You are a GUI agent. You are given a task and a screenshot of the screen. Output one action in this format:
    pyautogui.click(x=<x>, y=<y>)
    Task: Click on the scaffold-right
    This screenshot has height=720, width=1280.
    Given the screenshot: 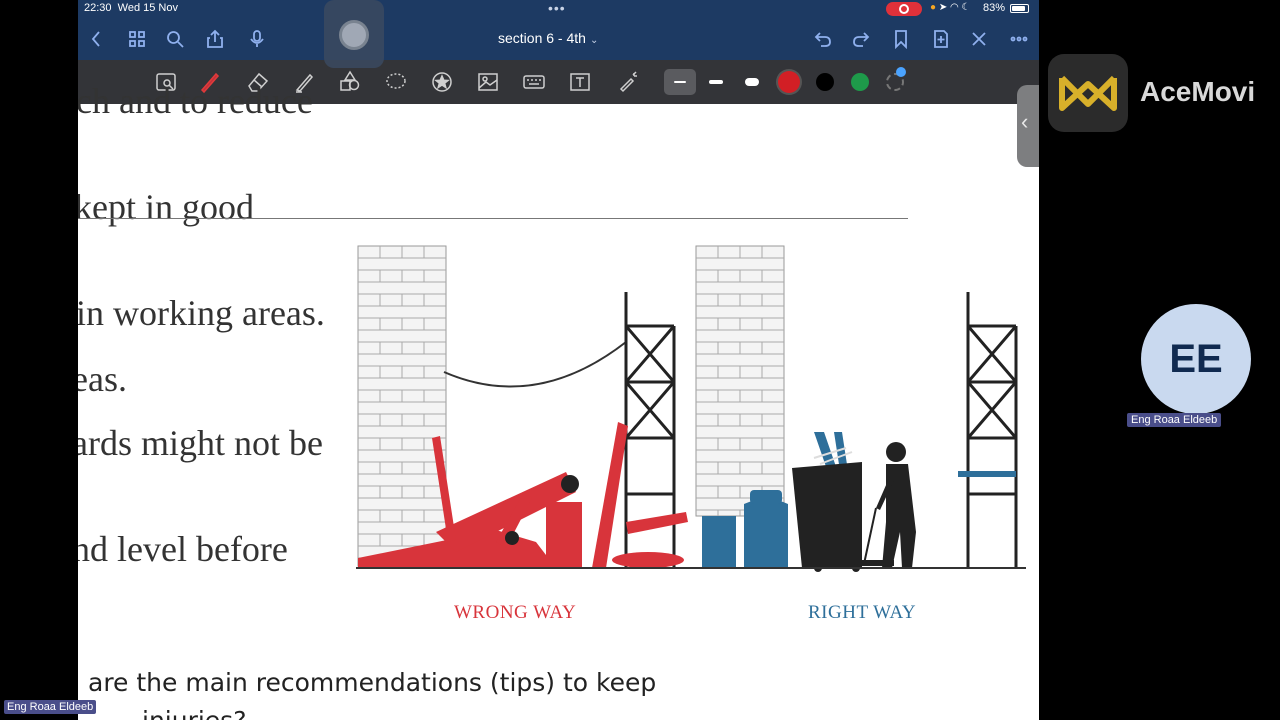 What is the action you would take?
    pyautogui.click(x=988, y=430)
    